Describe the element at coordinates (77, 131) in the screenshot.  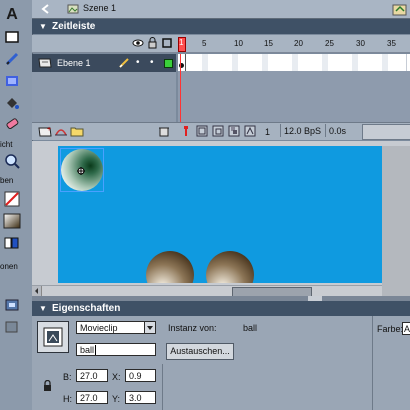
I see `add-folder-icon` at that location.